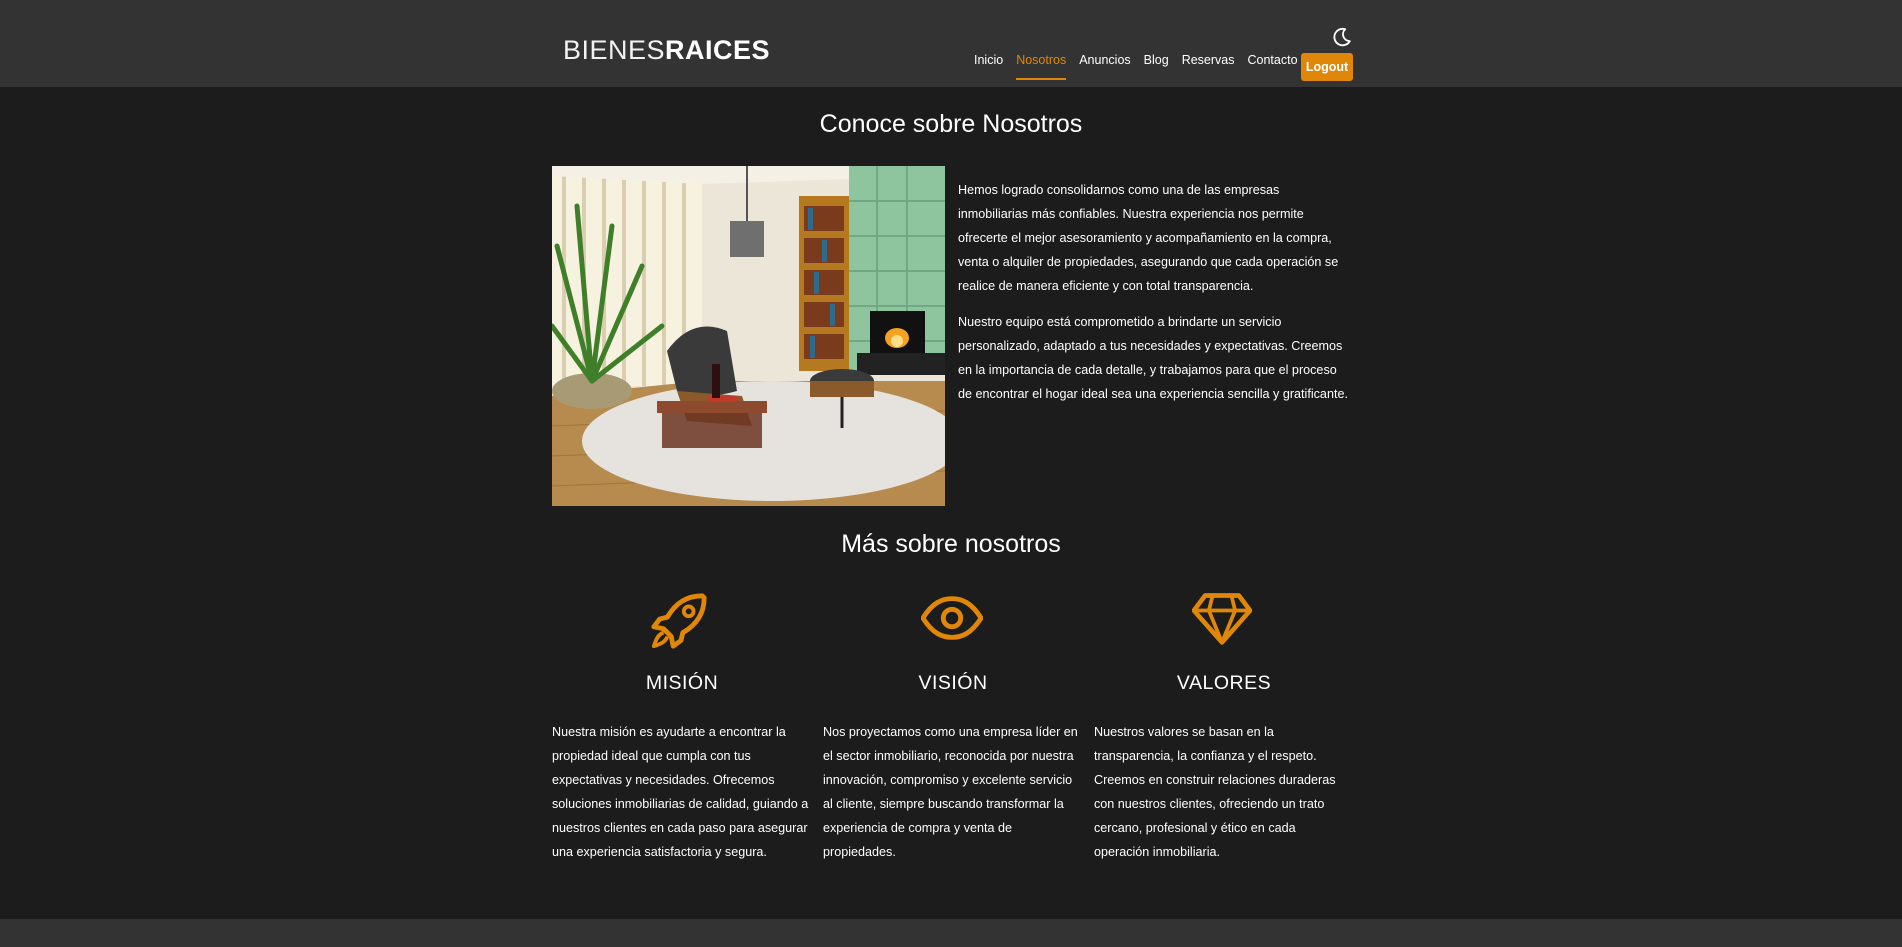 The image size is (1902, 947). What do you see at coordinates (951, 544) in the screenshot?
I see `more-title: Más sobre nosotros` at bounding box center [951, 544].